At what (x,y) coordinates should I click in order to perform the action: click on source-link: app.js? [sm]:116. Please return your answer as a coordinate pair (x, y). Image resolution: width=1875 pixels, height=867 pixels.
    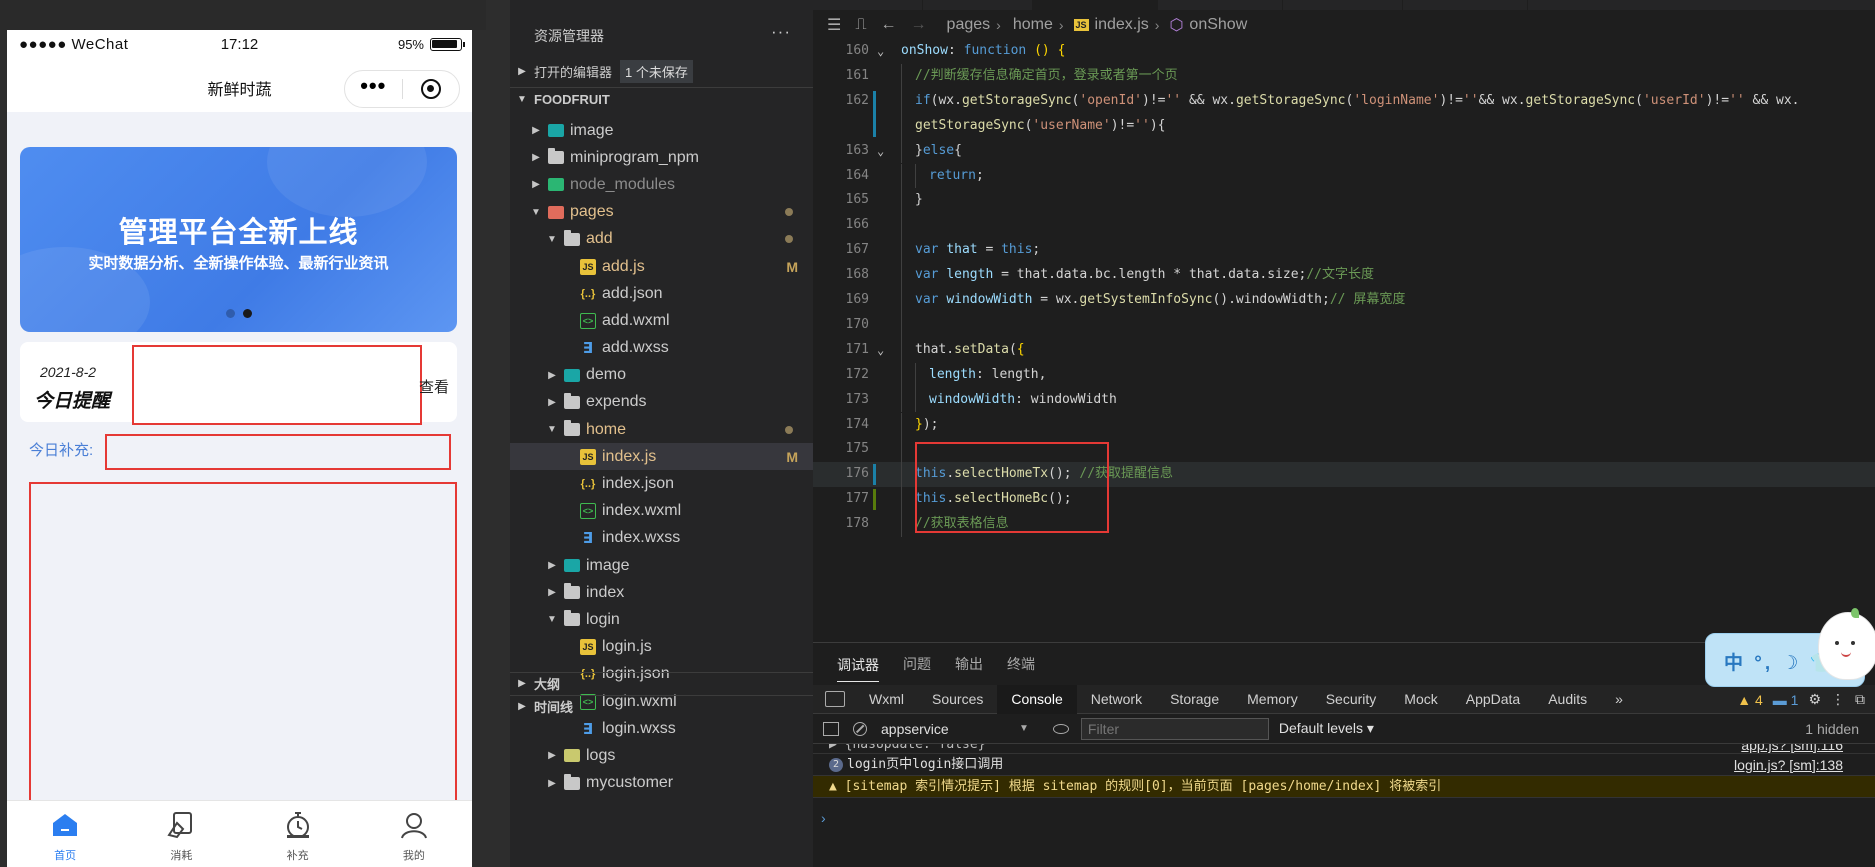
    Looking at the image, I should click on (1792, 748).